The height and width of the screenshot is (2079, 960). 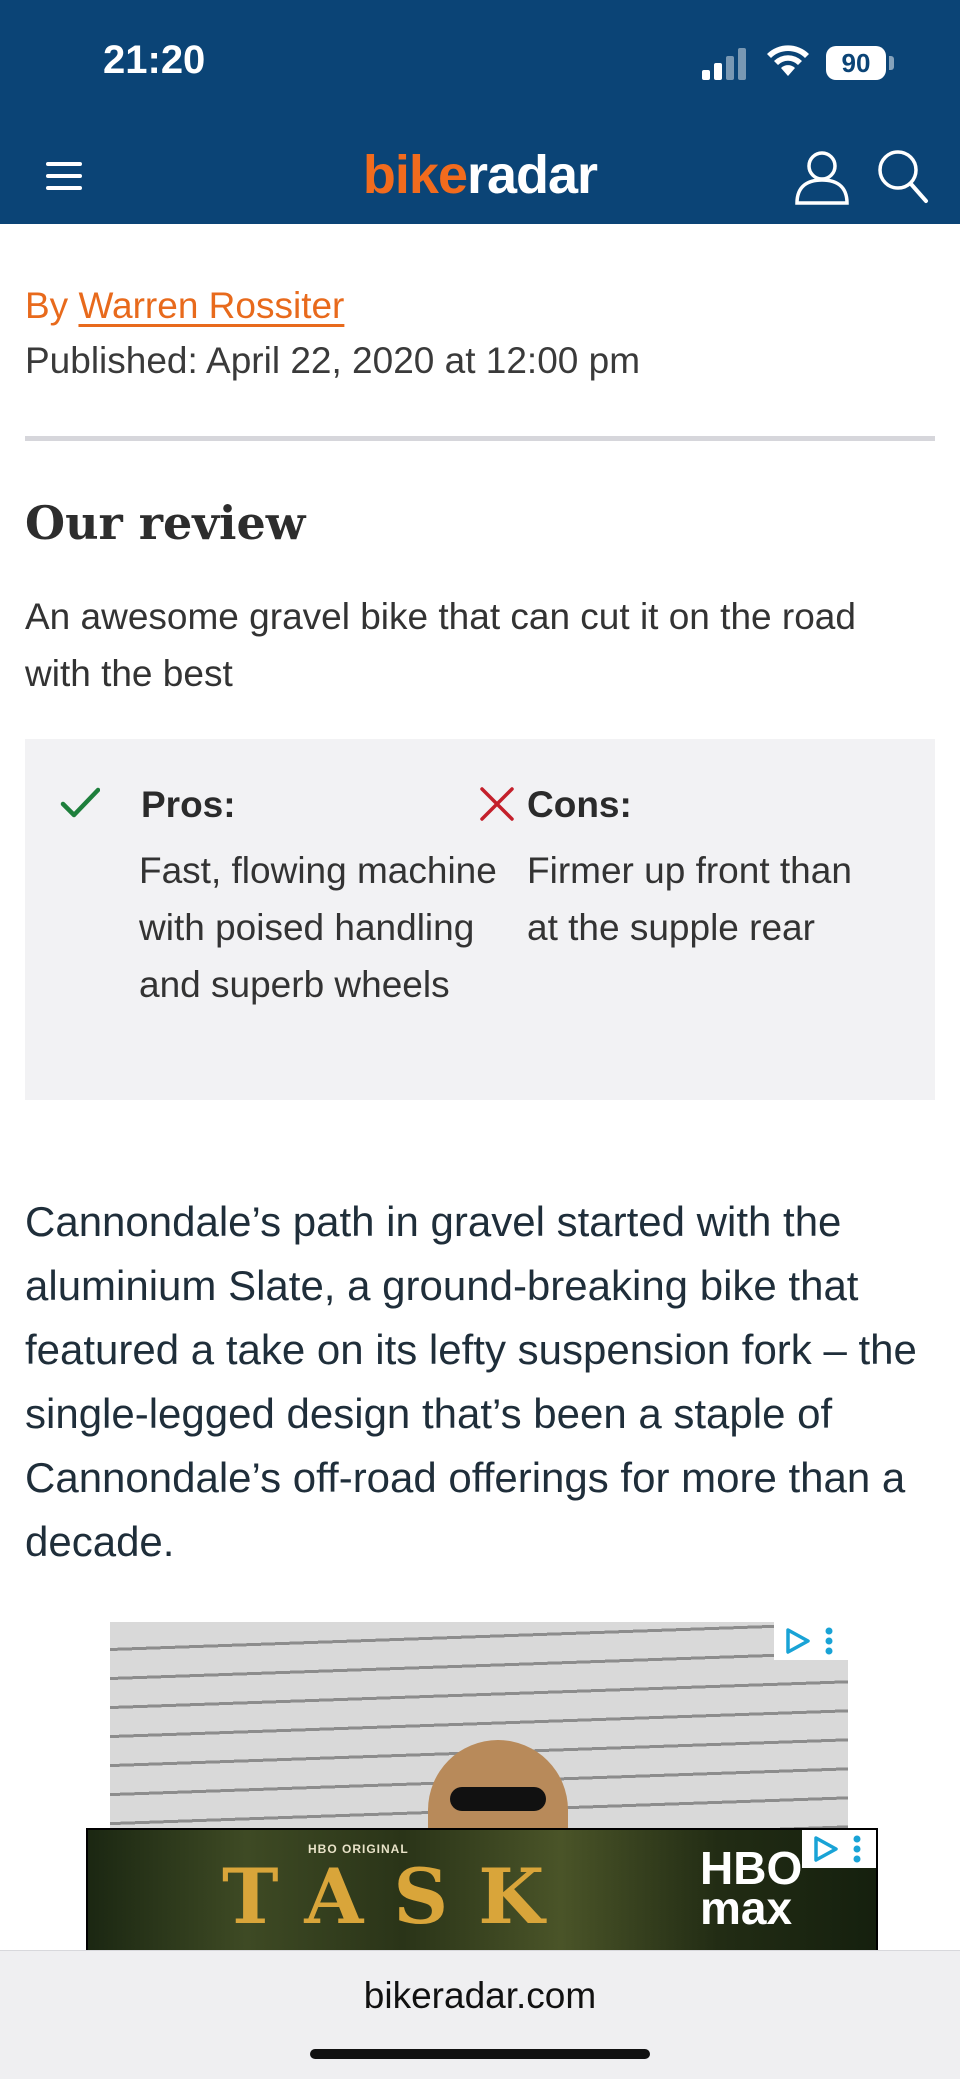 What do you see at coordinates (398, 1896) in the screenshot?
I see `banner-title: TASK` at bounding box center [398, 1896].